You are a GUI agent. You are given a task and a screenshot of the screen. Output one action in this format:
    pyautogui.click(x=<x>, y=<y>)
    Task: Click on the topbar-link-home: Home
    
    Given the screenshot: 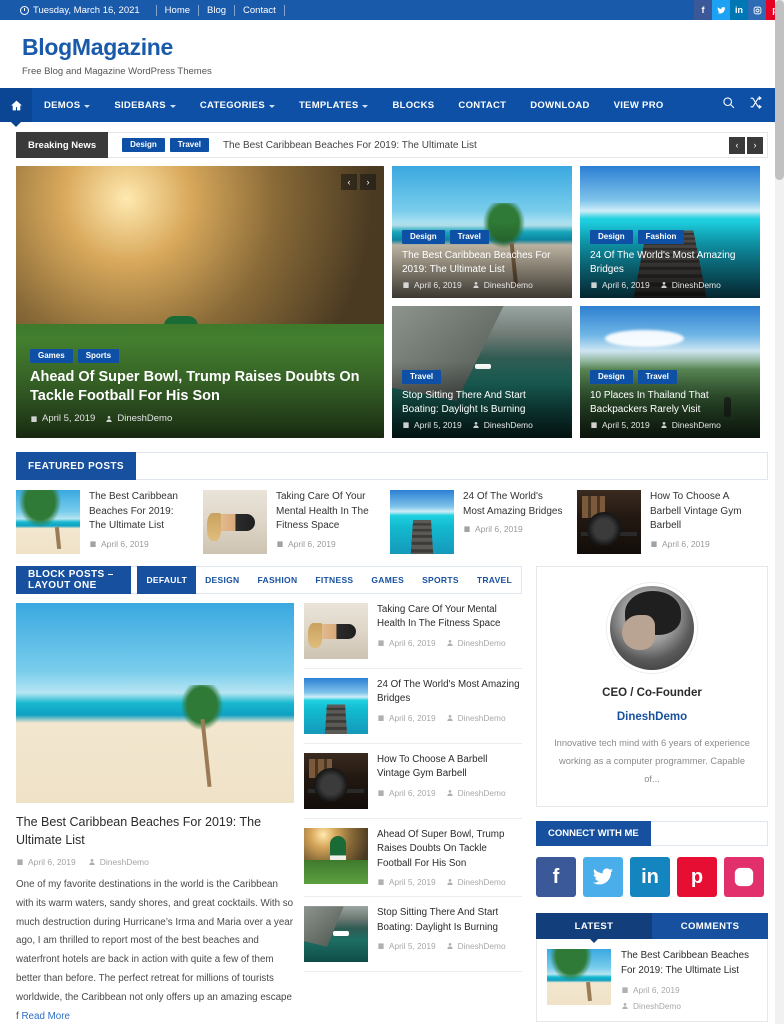 What is the action you would take?
    pyautogui.click(x=177, y=10)
    